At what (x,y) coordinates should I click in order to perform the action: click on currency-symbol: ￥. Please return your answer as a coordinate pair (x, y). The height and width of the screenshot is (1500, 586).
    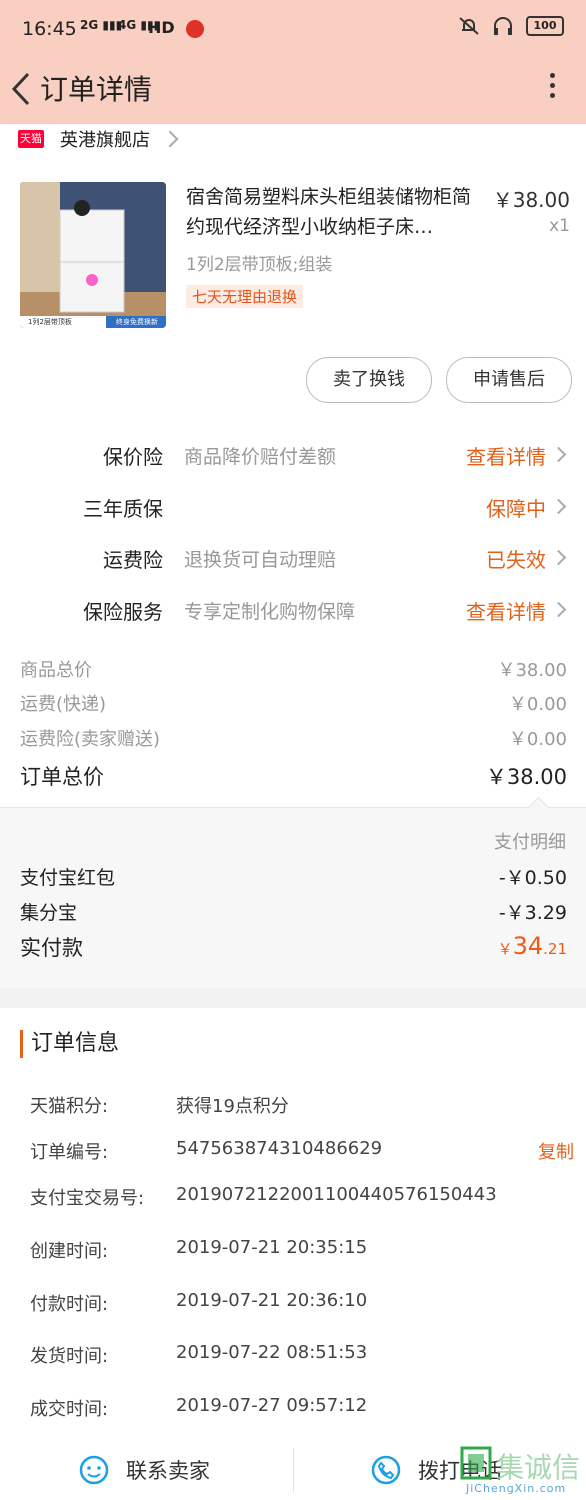
    Looking at the image, I should click on (505, 949).